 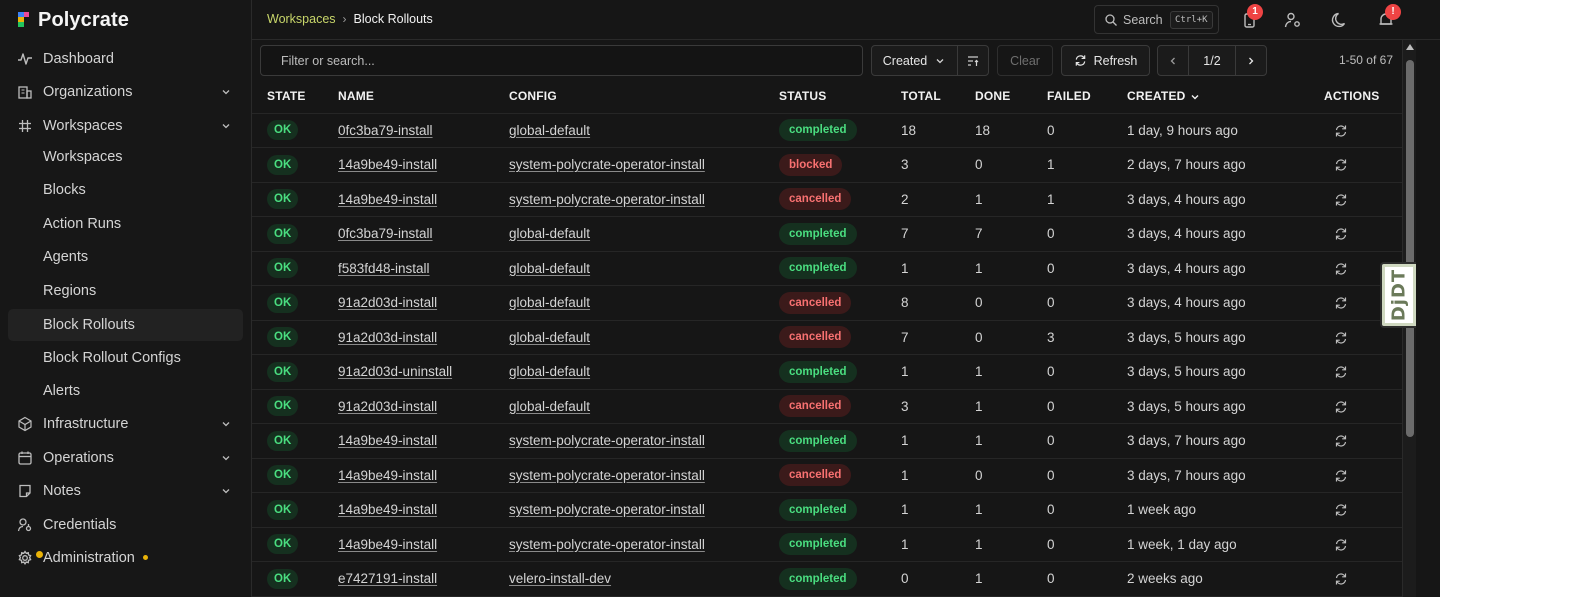 What do you see at coordinates (1251, 17) in the screenshot?
I see `notifications-button: 1` at bounding box center [1251, 17].